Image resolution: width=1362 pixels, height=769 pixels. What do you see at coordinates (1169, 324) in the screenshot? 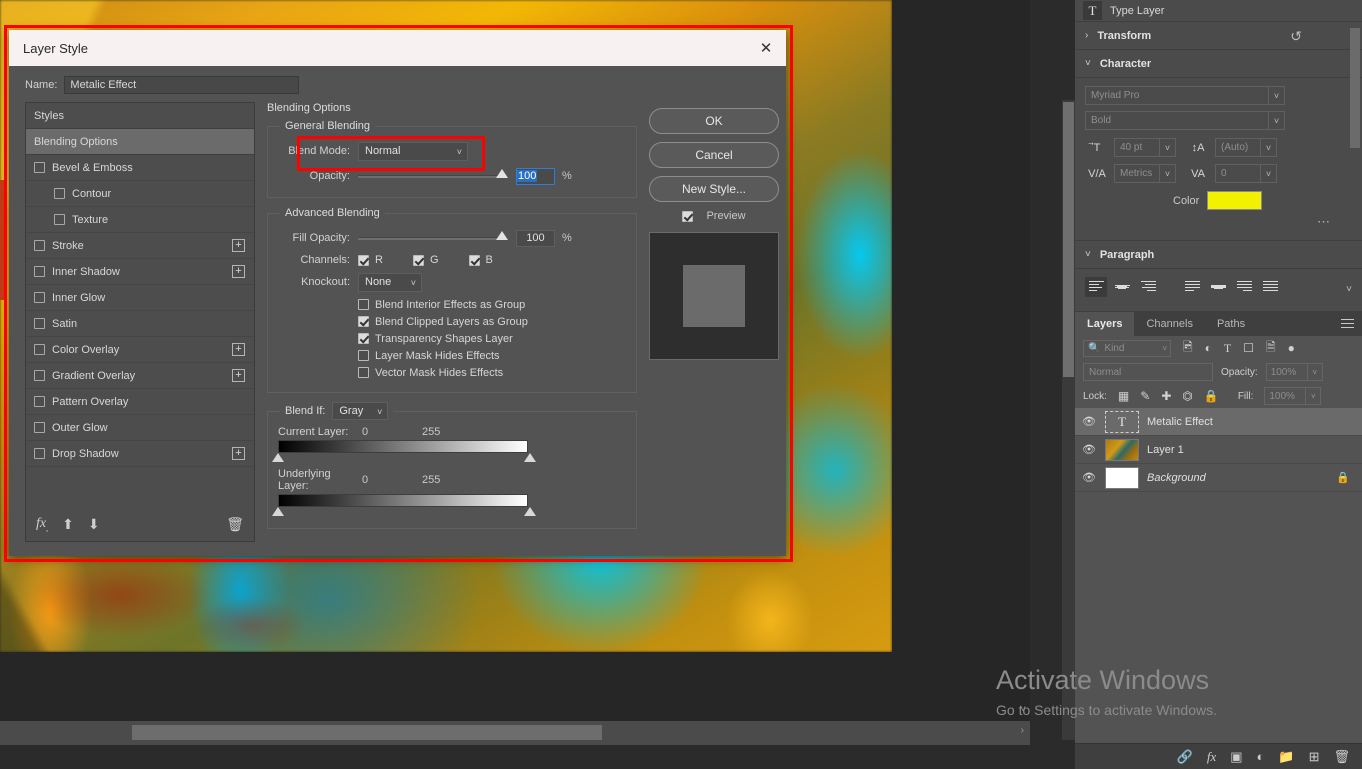
I see `tab-channels: Channels` at bounding box center [1169, 324].